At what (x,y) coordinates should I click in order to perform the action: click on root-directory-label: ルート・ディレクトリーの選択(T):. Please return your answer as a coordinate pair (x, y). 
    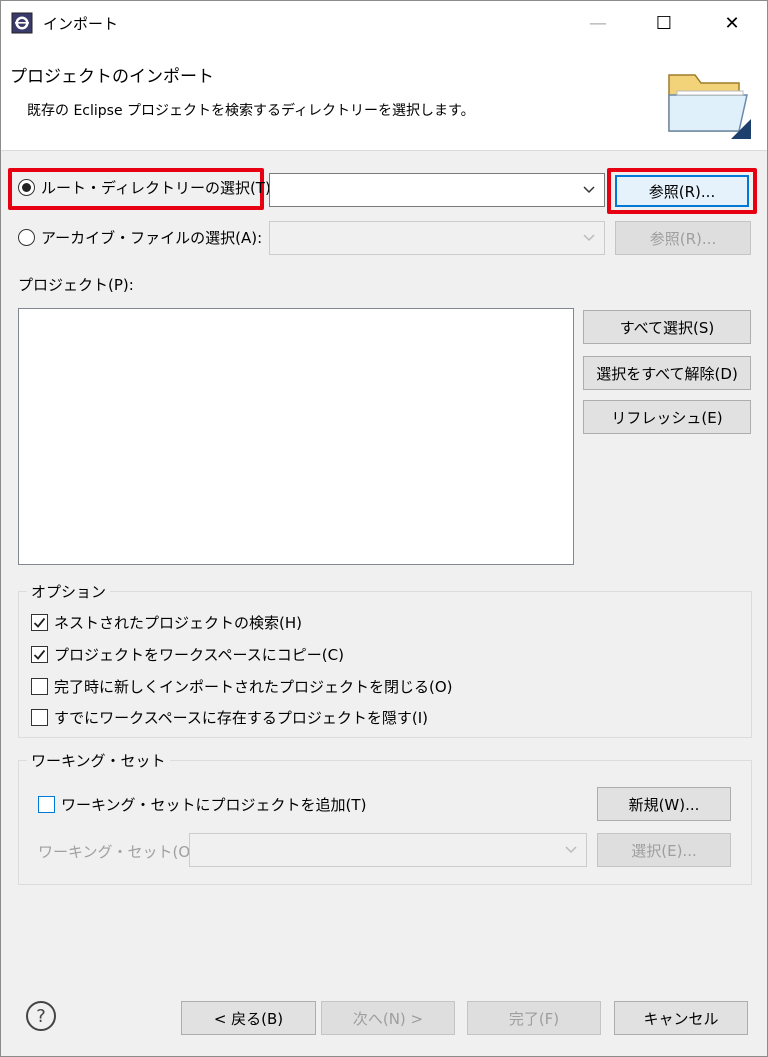
    Looking at the image, I should click on (158, 188).